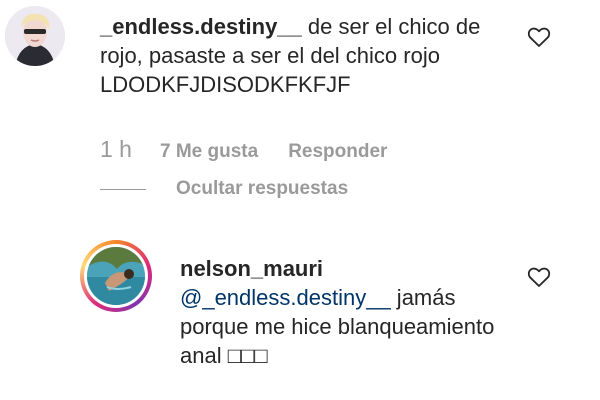 The image size is (600, 400). I want to click on reply-button: Responder, so click(337, 152).